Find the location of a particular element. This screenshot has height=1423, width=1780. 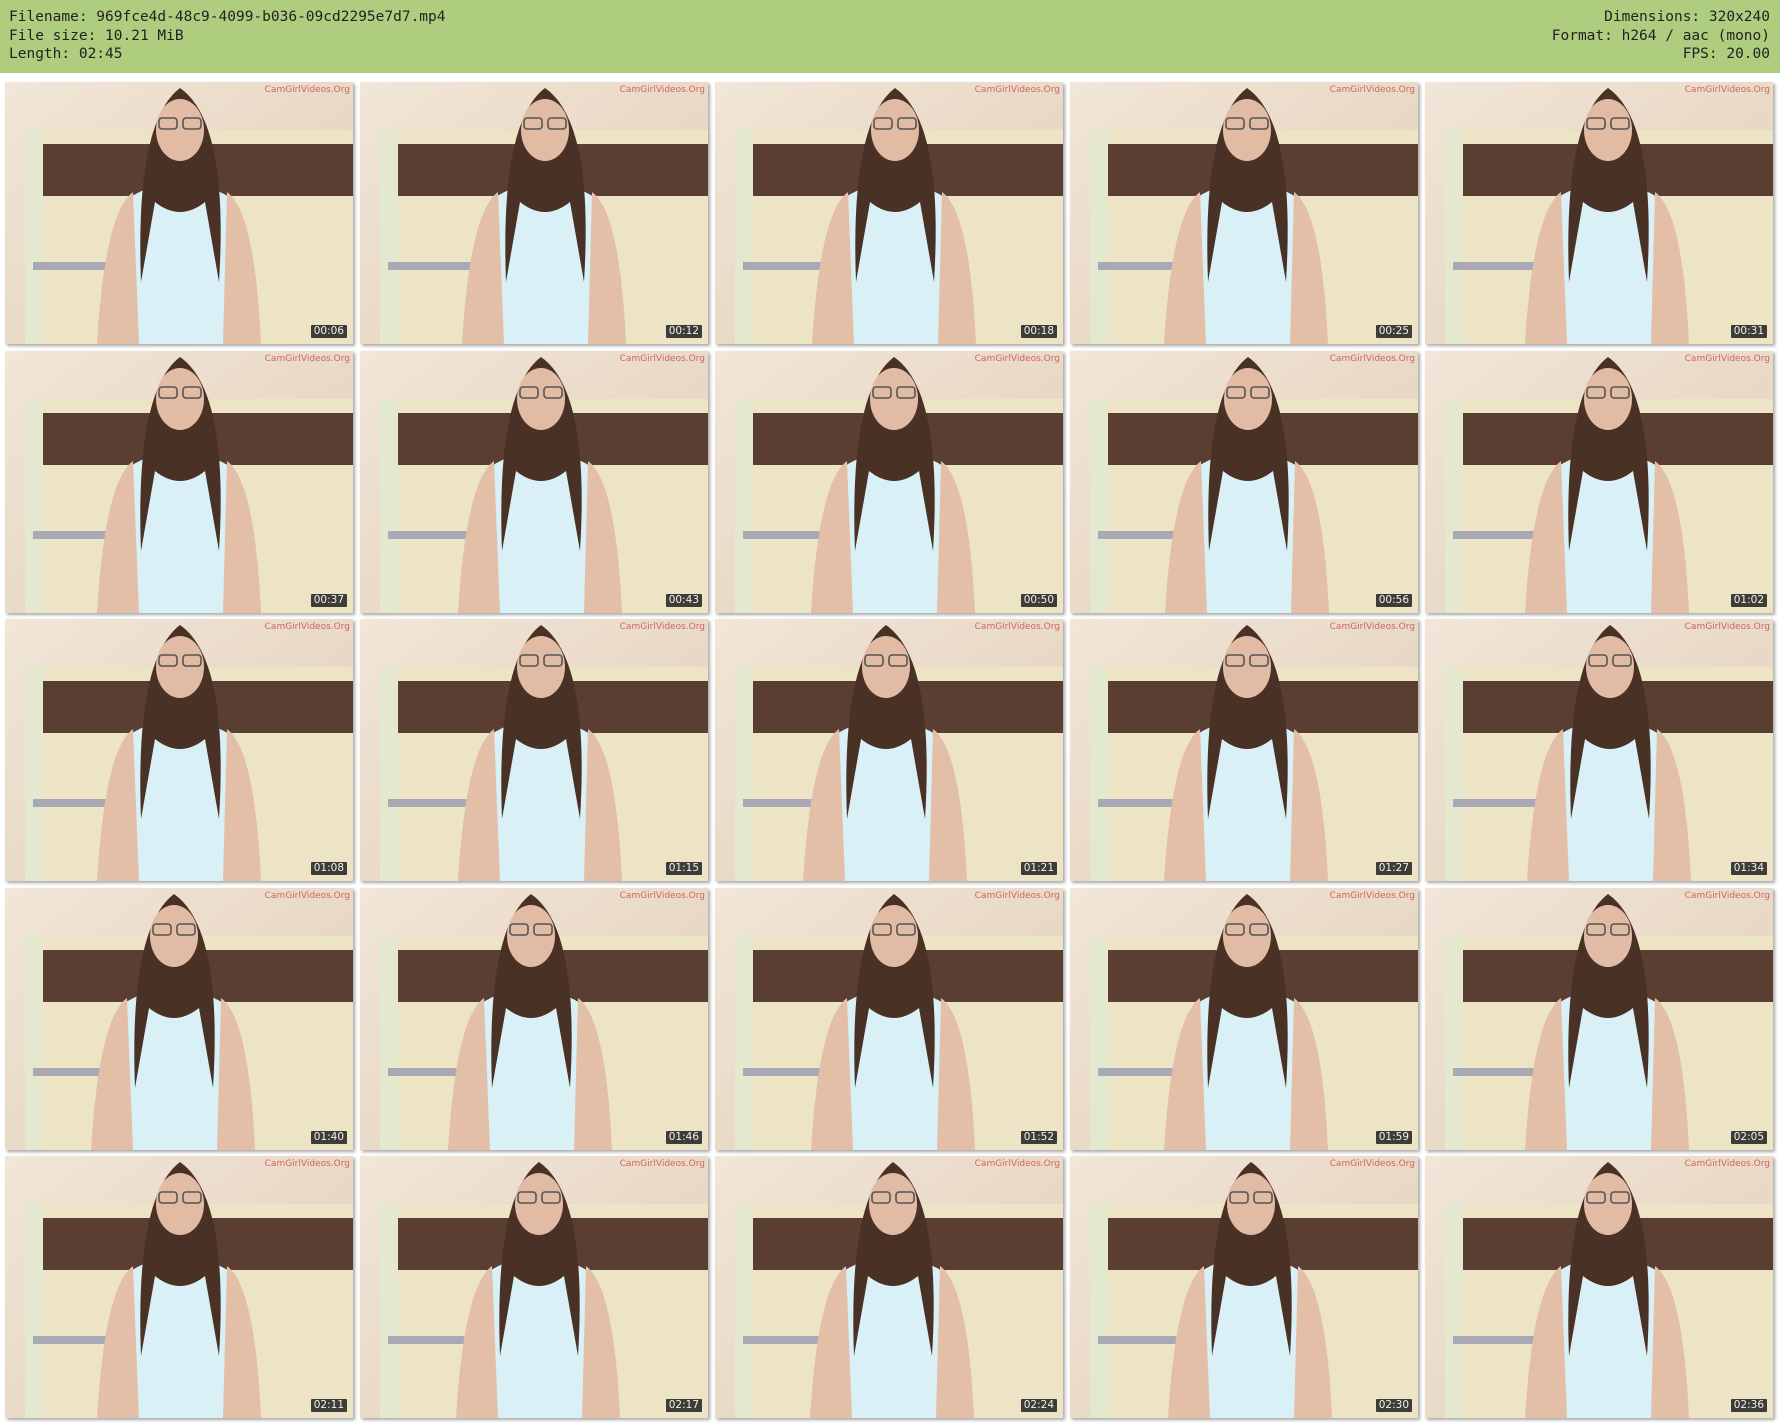

thumbnail: CamGirlVideos.Org 02:05 is located at coordinates (1599, 1018).